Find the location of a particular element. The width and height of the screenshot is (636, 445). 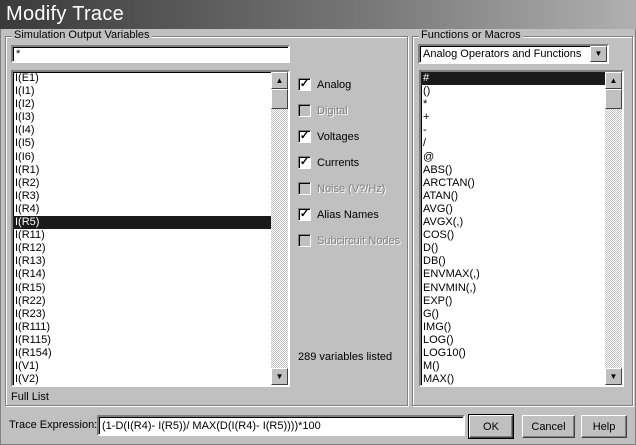

functions-dropdown: Analog Operators and Functions ▼ is located at coordinates (513, 54).